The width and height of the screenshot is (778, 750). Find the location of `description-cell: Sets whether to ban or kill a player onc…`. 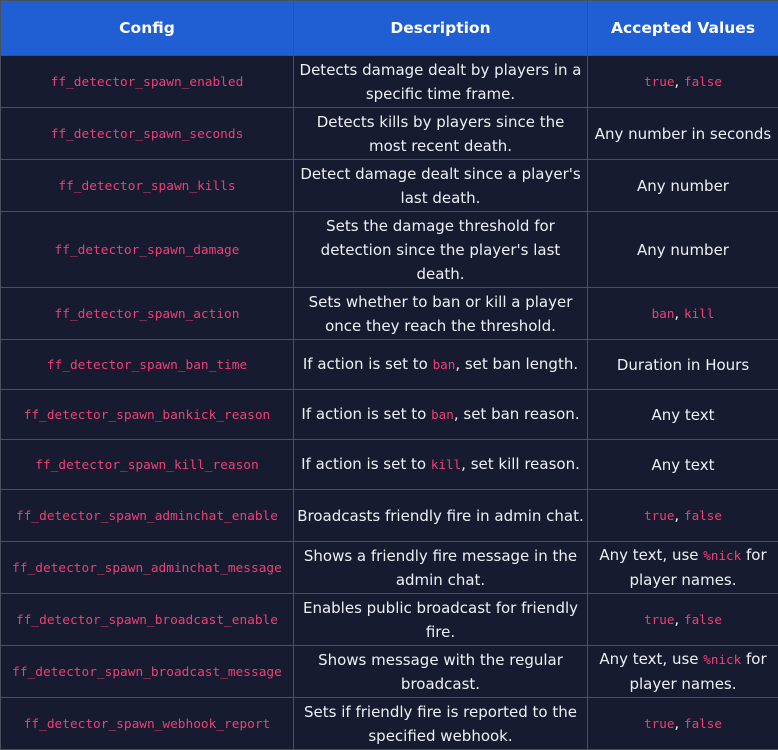

description-cell: Sets whether to ban or kill a player onc… is located at coordinates (440, 313).